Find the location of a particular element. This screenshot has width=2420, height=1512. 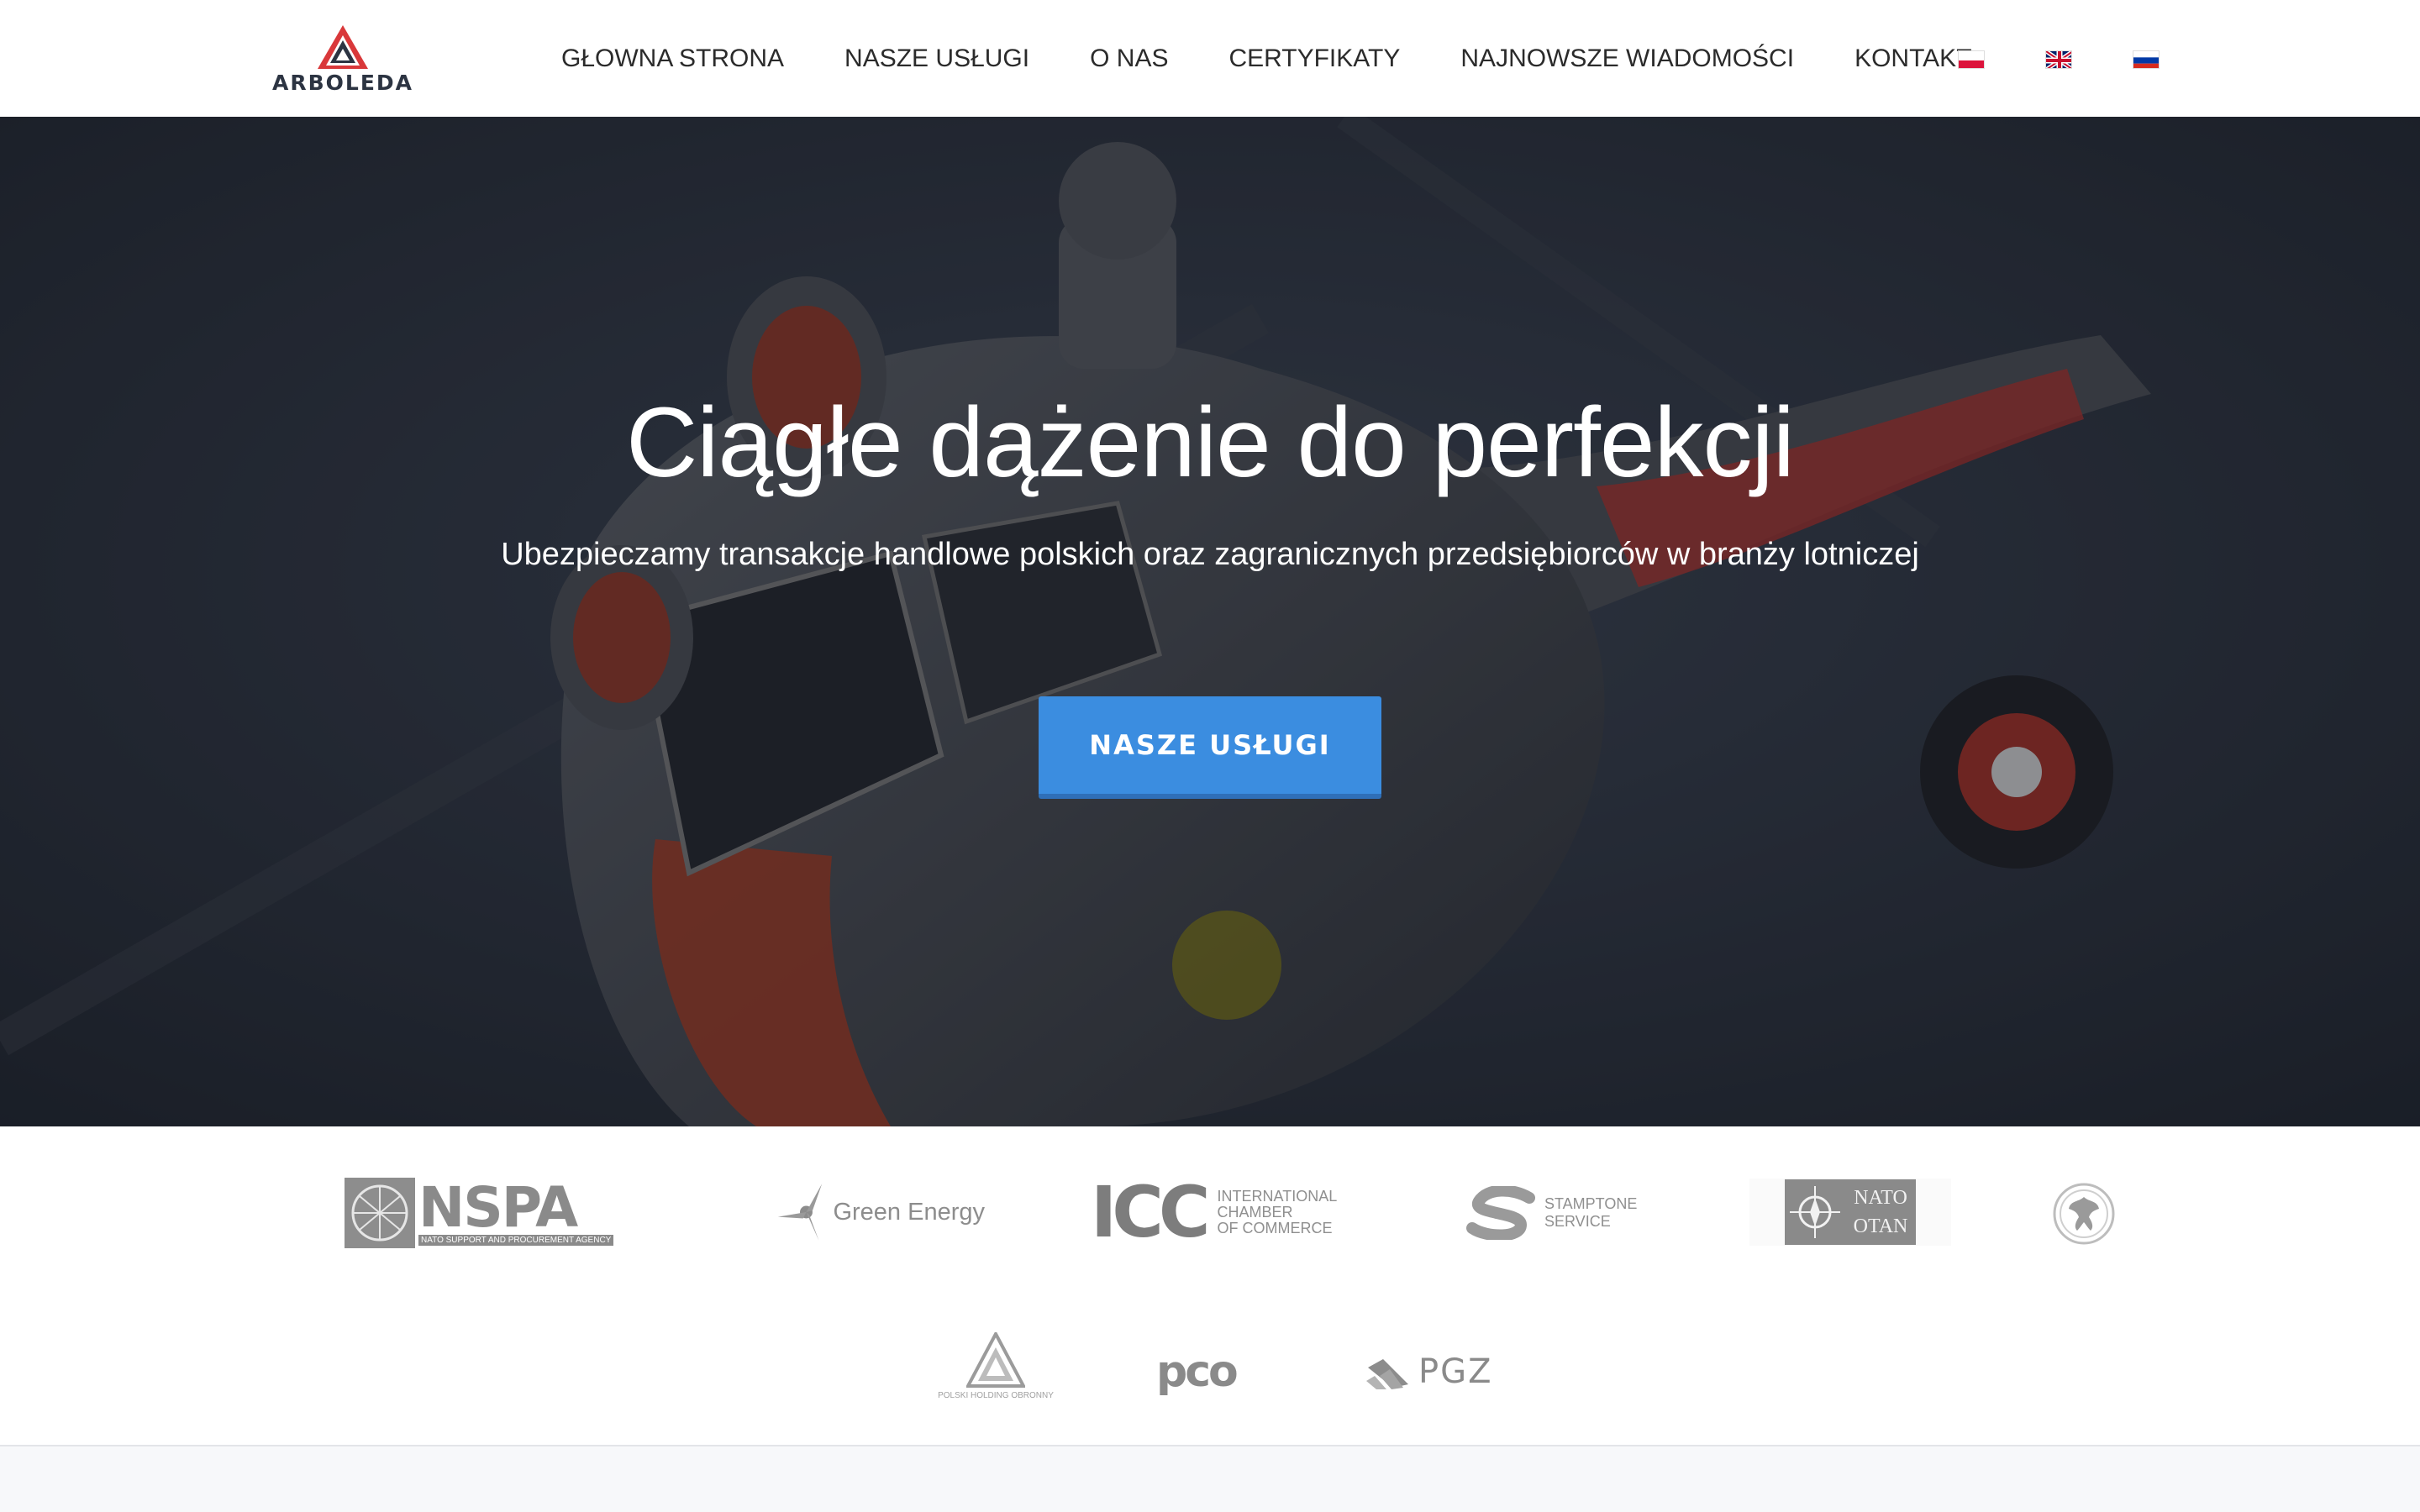

partner-logo-nspa: NSPA NATO SUPPORT AND PROCUREMENT AGENCY is located at coordinates (507, 1213).